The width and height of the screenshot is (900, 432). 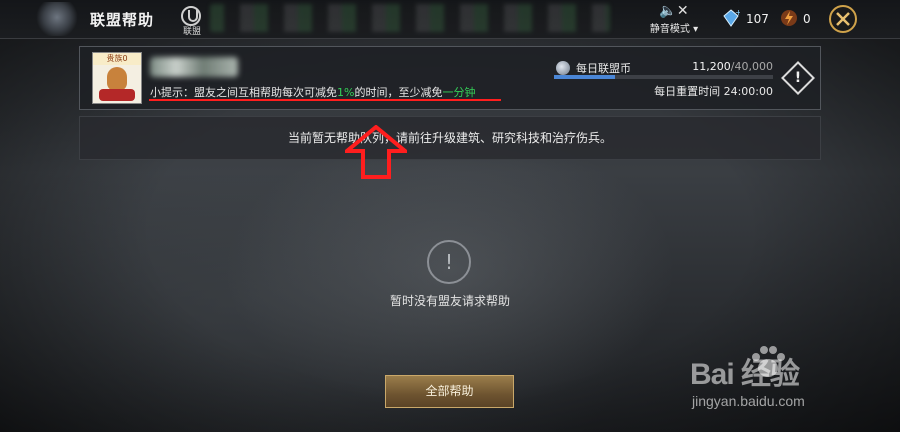 What do you see at coordinates (117, 59) in the screenshot?
I see `noble-badge: 贵族0` at bounding box center [117, 59].